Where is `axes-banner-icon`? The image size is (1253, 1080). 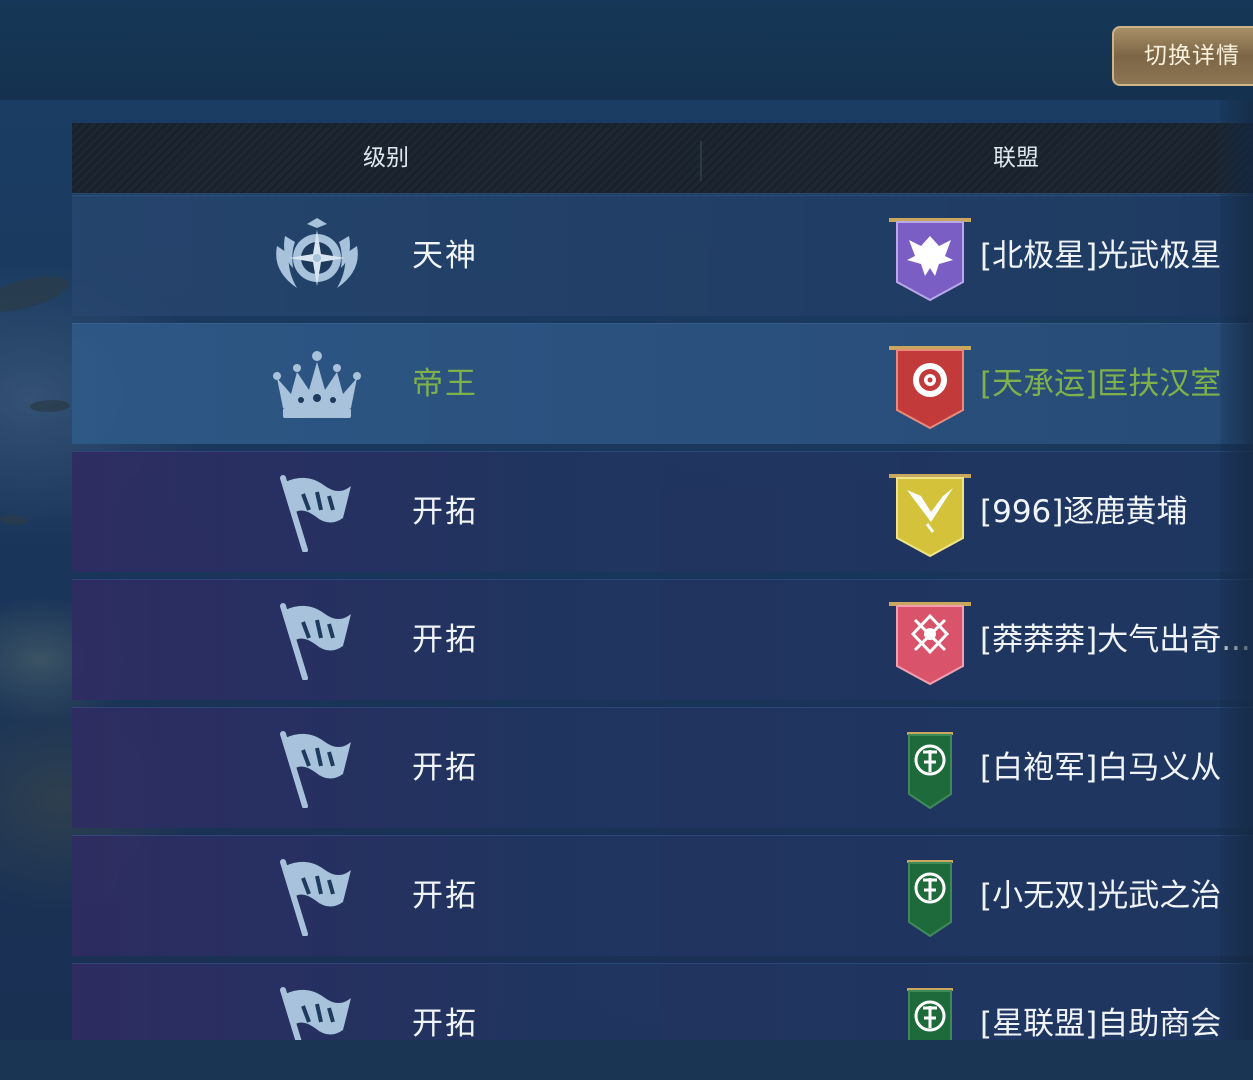 axes-banner-icon is located at coordinates (930, 644).